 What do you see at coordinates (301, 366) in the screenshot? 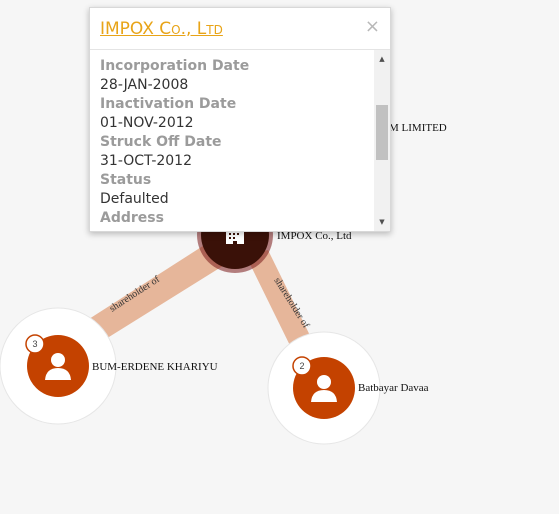
I see `count-badge-text: 2` at bounding box center [301, 366].